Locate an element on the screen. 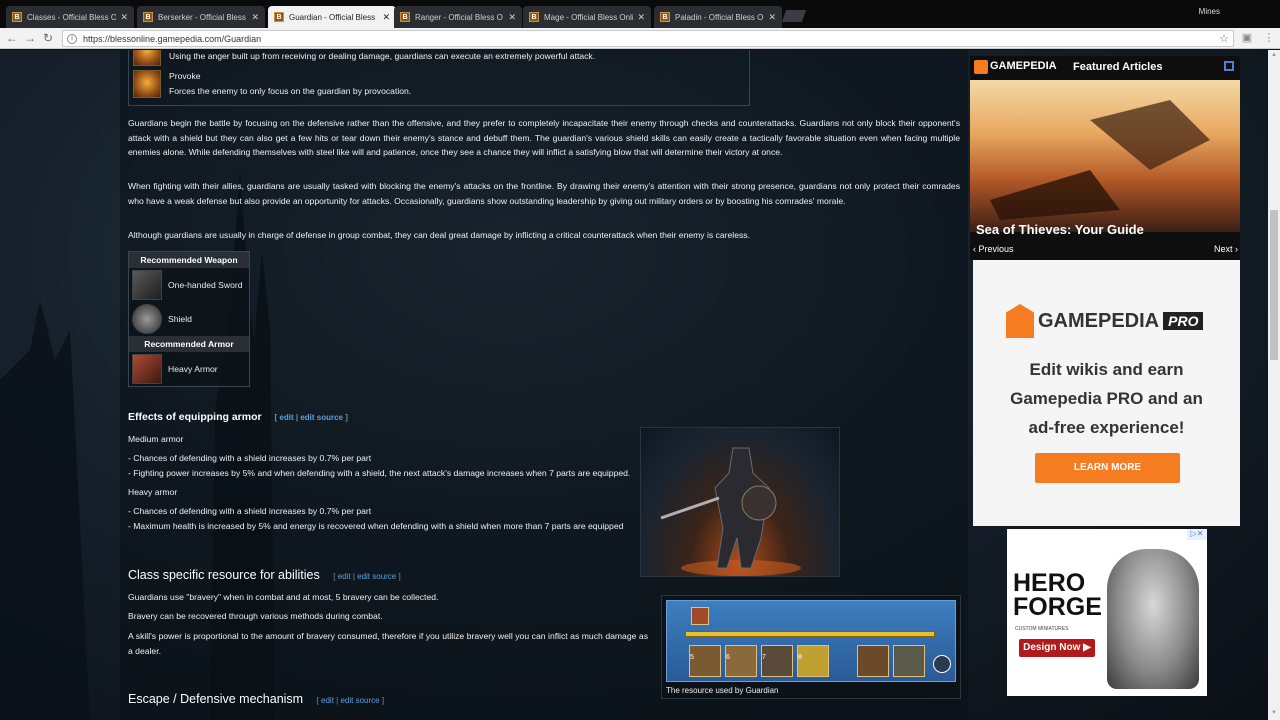 The height and width of the screenshot is (720, 1280). table-row: One-handed Sword is located at coordinates (189, 285).